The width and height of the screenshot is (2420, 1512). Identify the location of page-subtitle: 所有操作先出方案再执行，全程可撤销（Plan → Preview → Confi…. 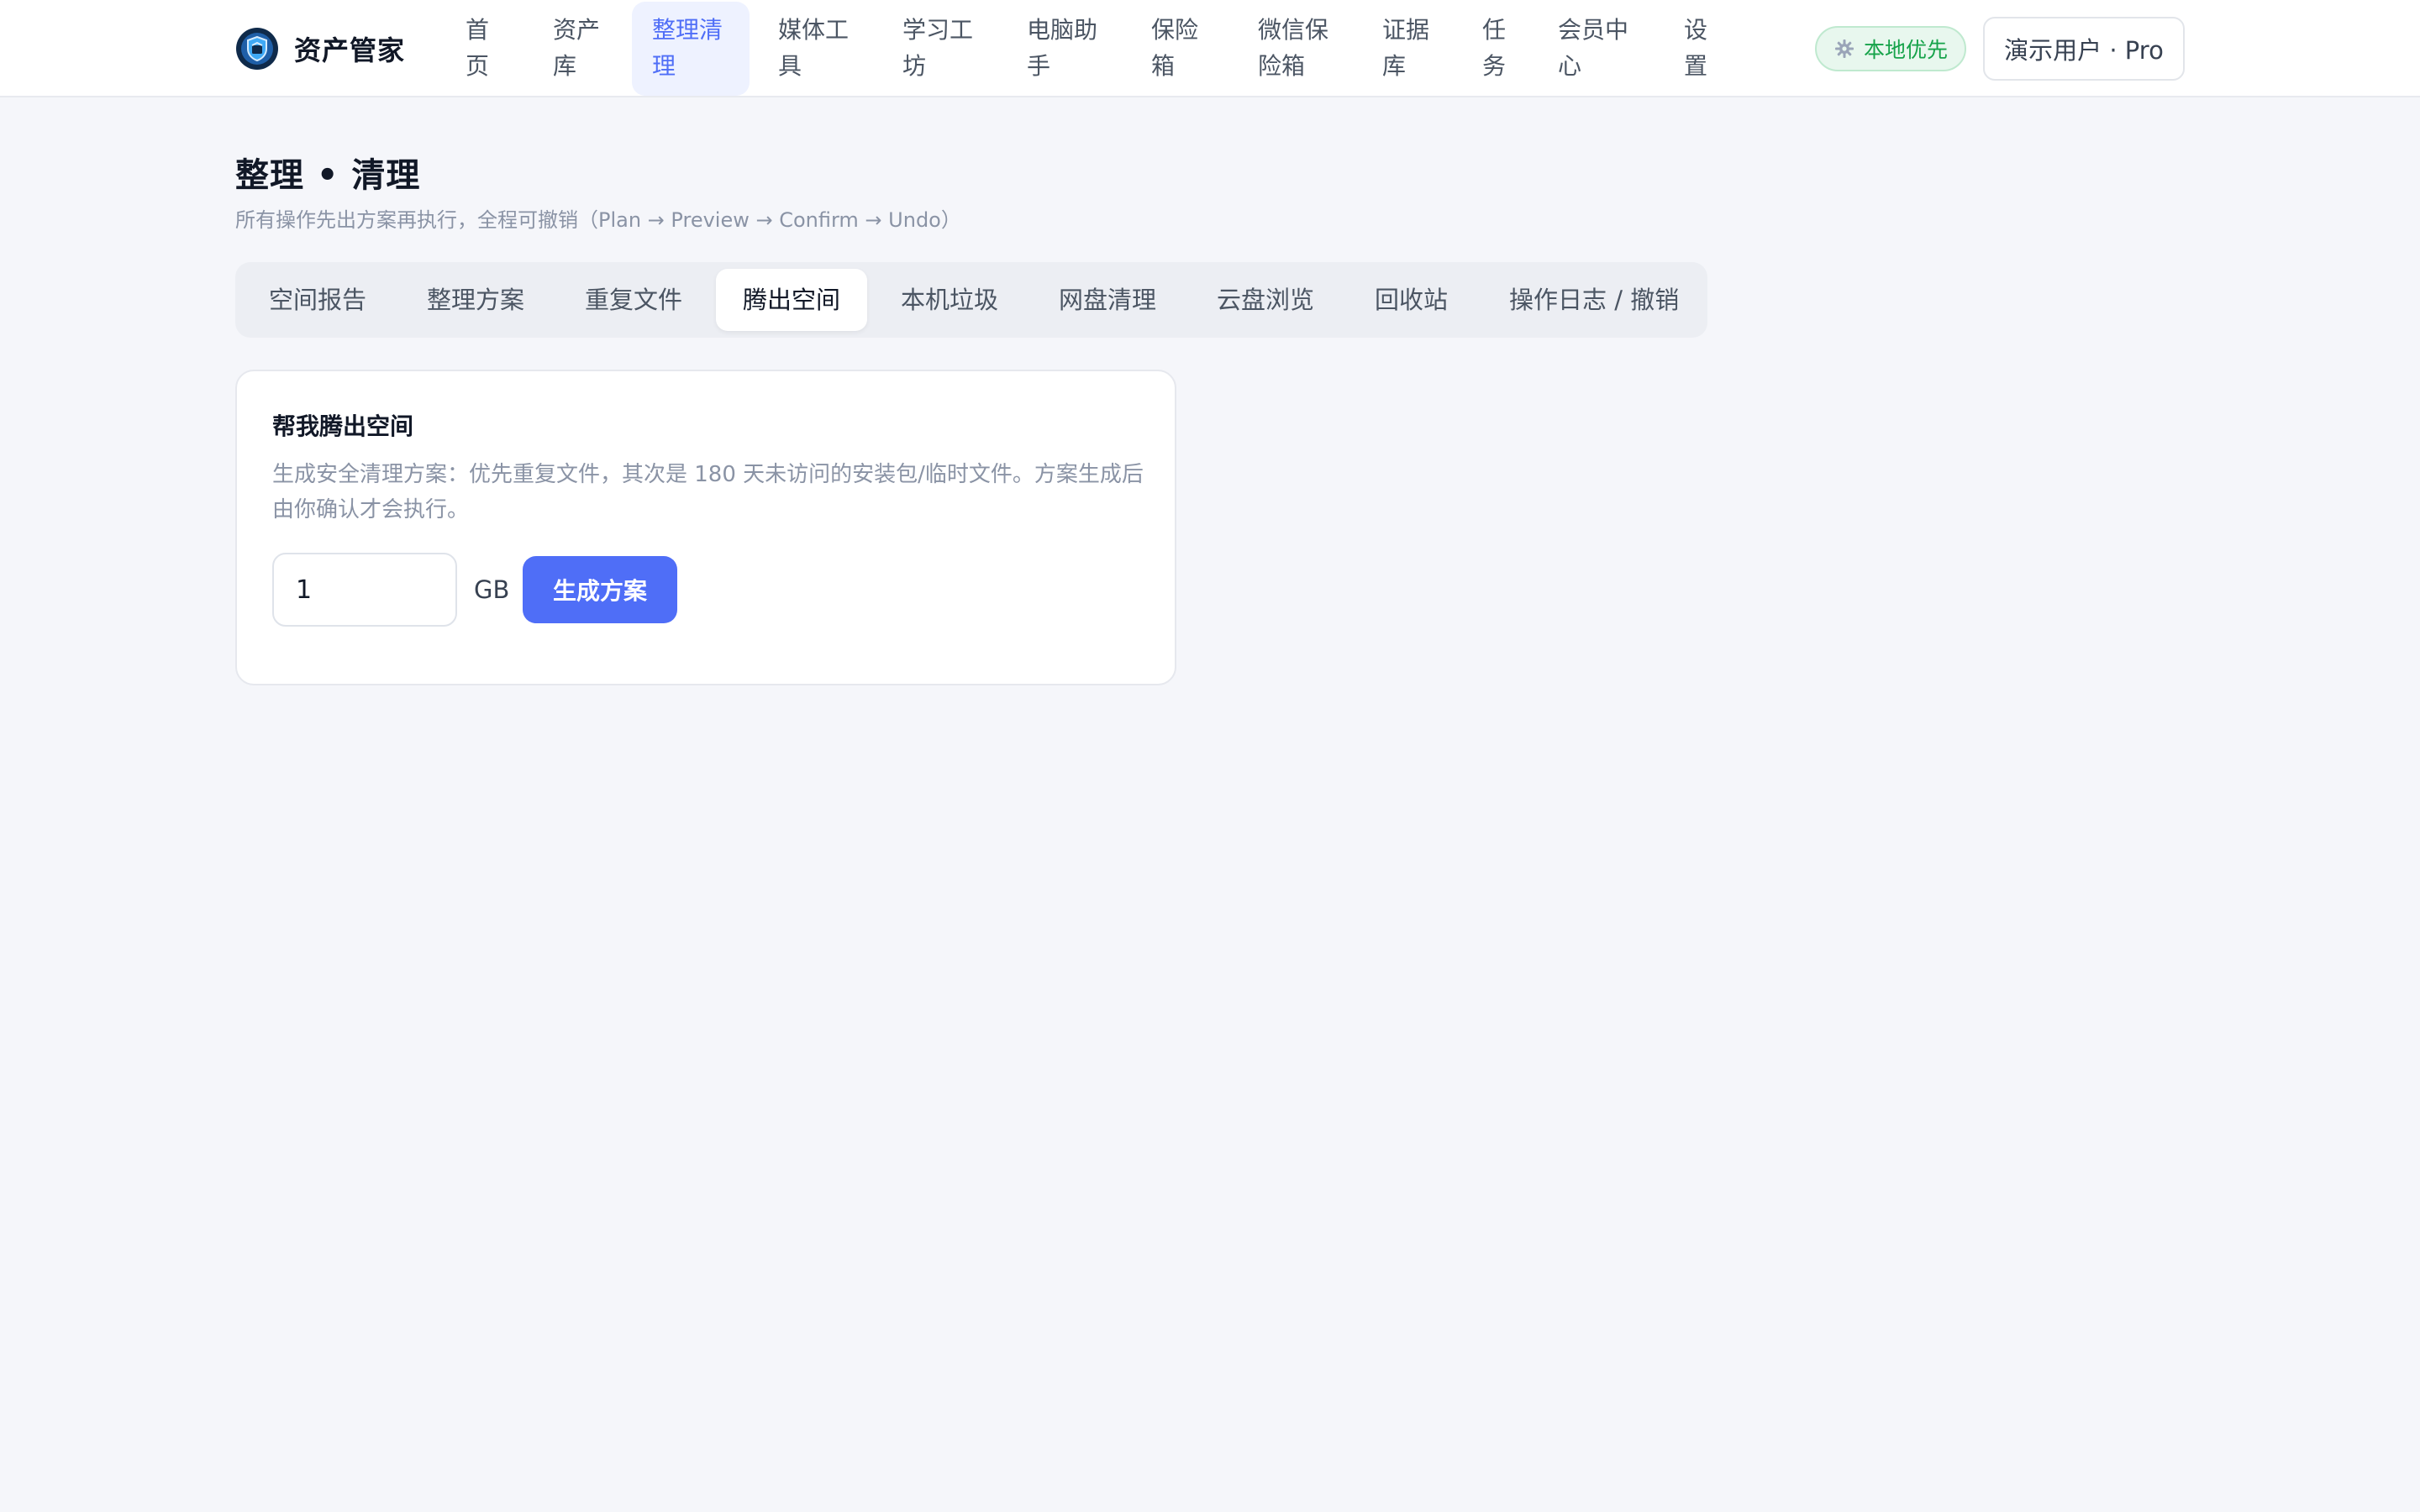
(598, 220).